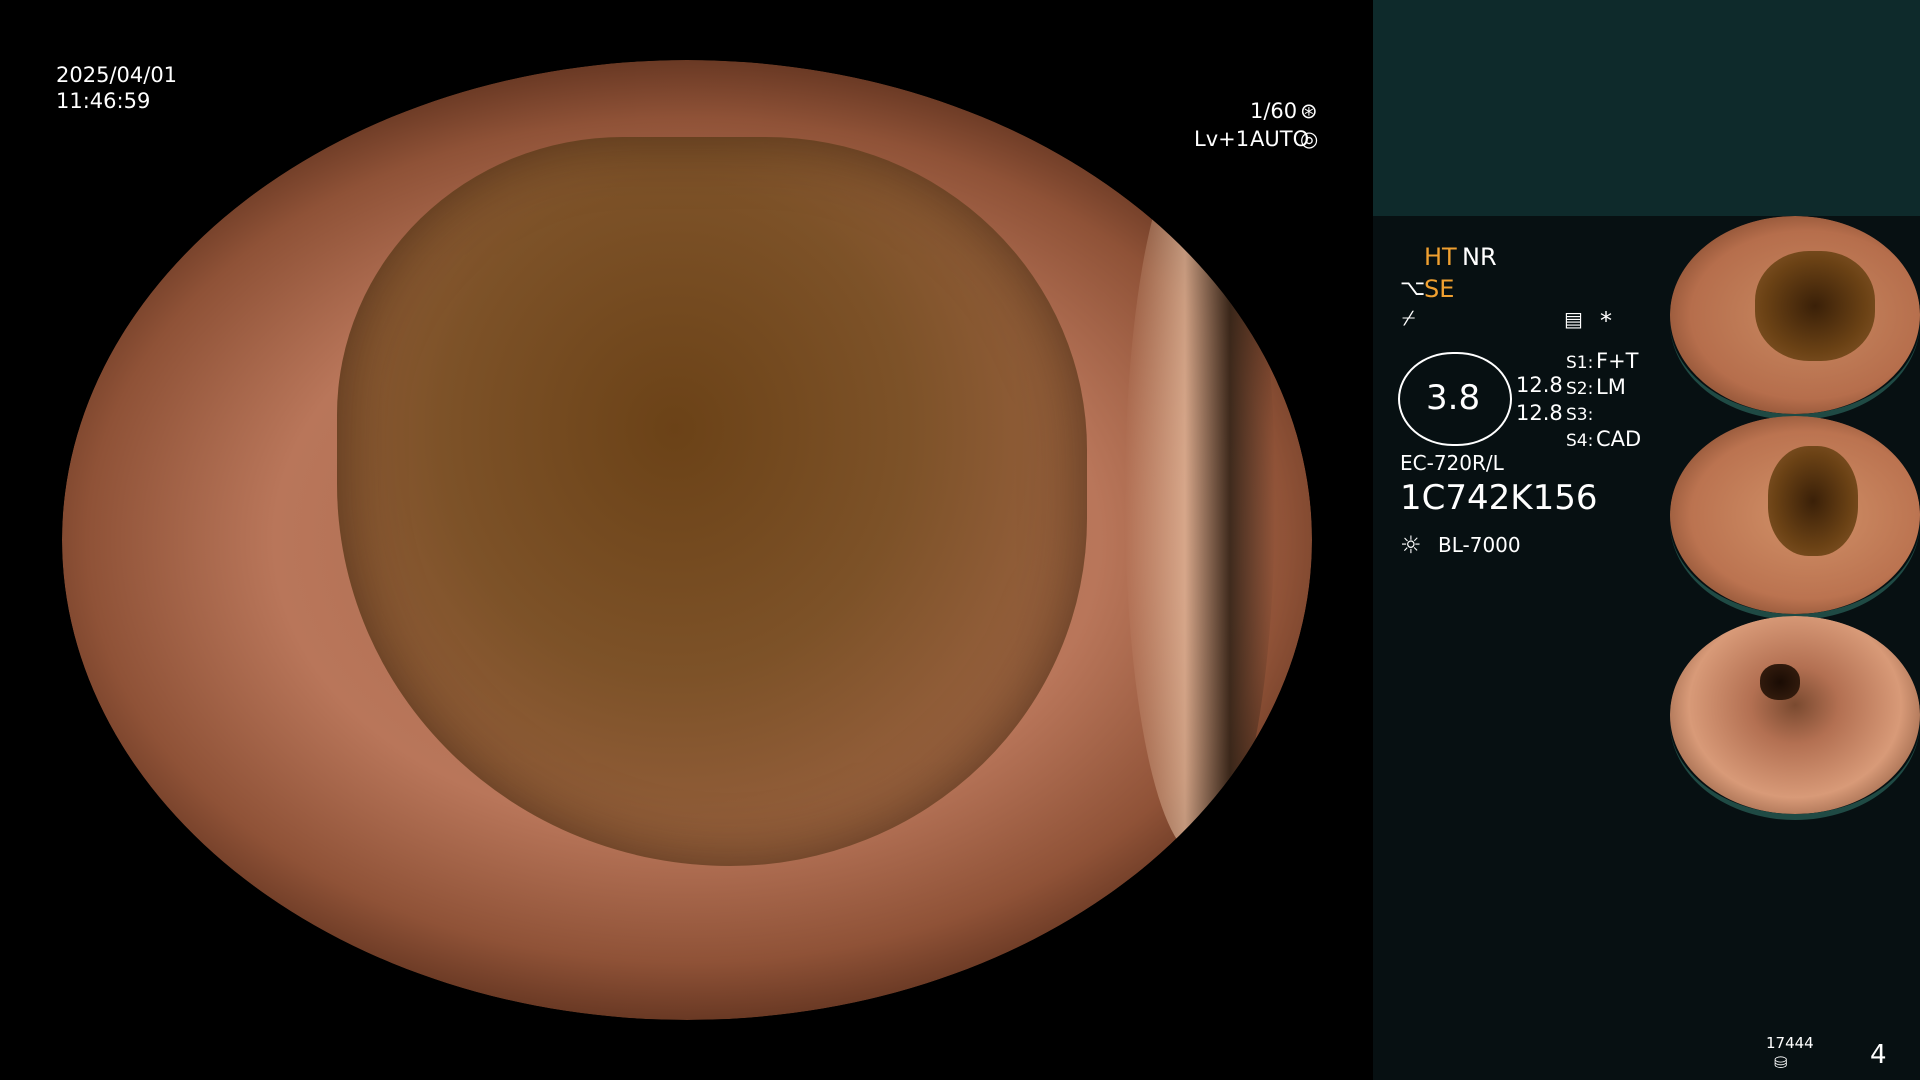 Image resolution: width=1920 pixels, height=1080 pixels. What do you see at coordinates (1580, 415) in the screenshot?
I see `s3-label: S3:` at bounding box center [1580, 415].